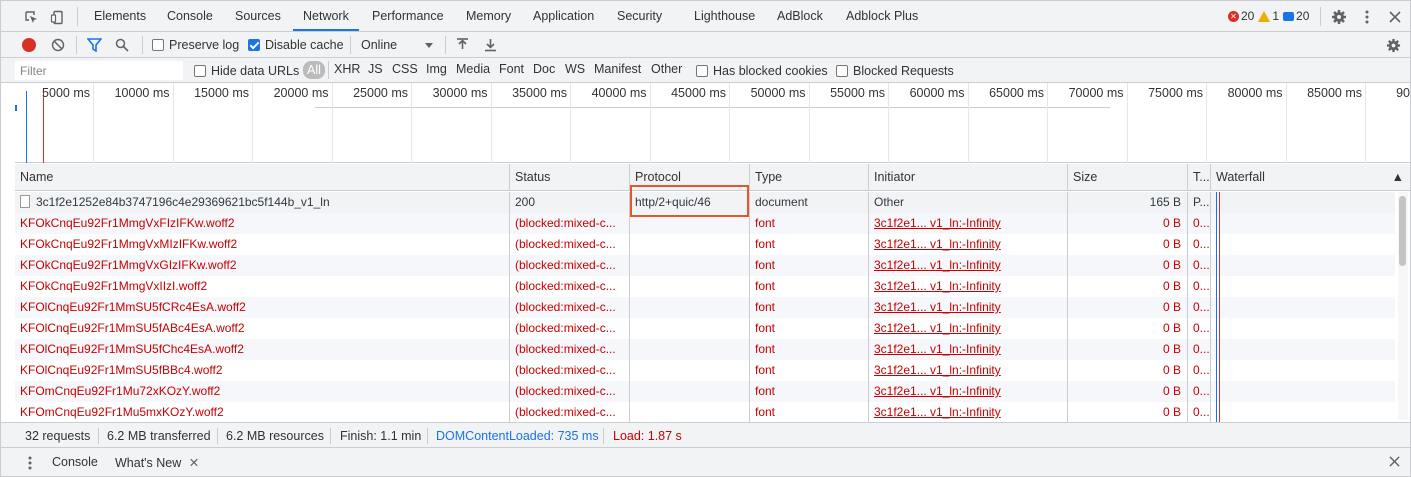 This screenshot has width=1411, height=477. I want to click on close-drawer-icon, so click(1394, 463).